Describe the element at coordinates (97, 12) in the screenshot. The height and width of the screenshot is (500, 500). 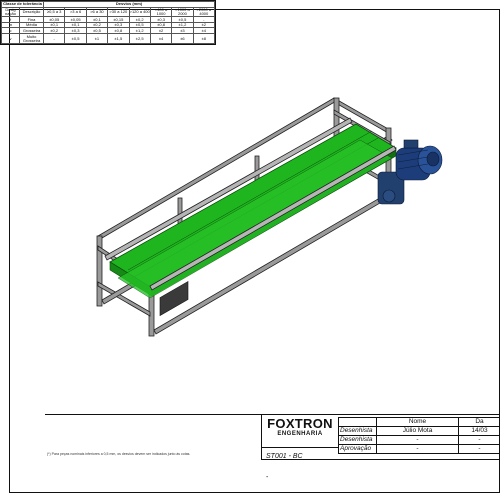
I see `range-header: >6 a 30` at that location.